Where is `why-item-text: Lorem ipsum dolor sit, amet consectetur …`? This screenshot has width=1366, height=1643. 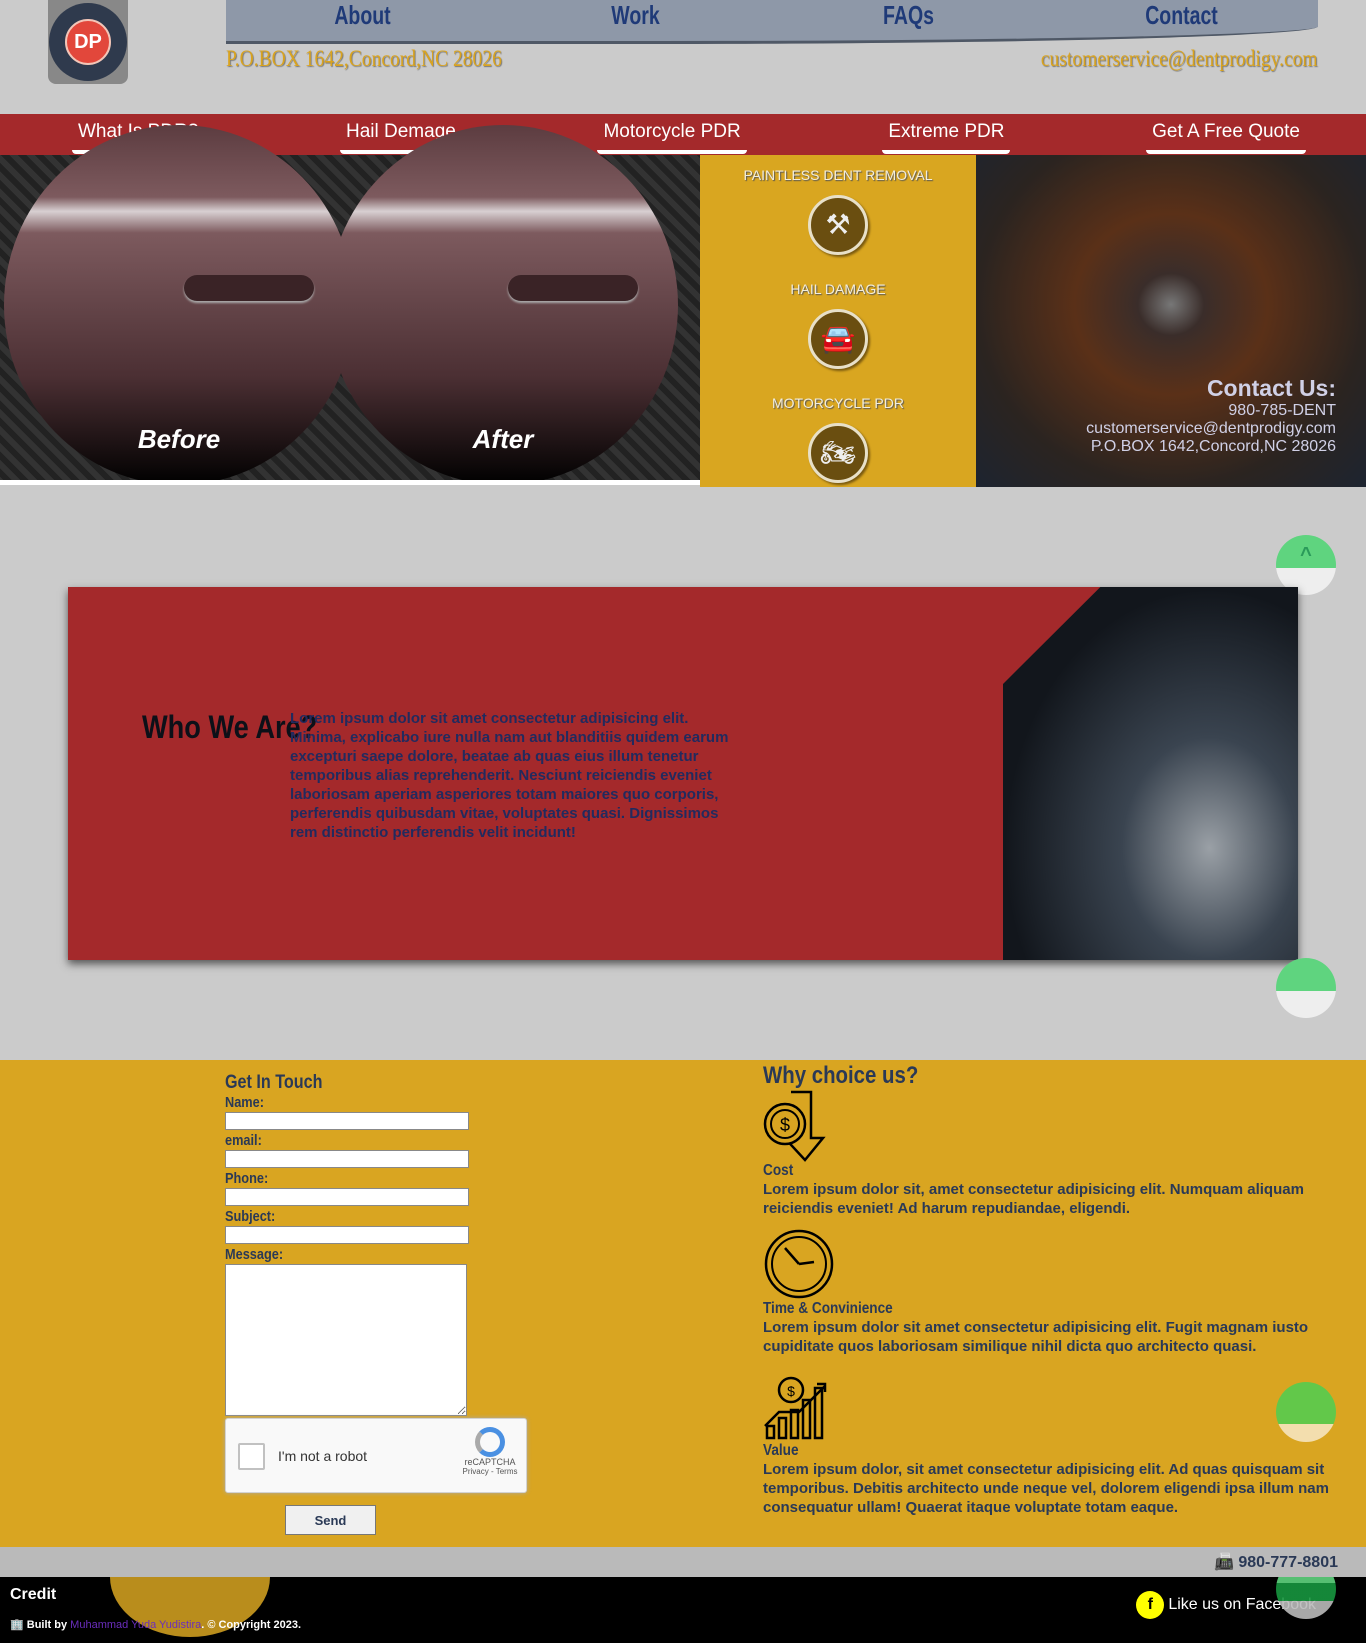 why-item-text: Lorem ipsum dolor sit, amet consectetur … is located at coordinates (1033, 1199).